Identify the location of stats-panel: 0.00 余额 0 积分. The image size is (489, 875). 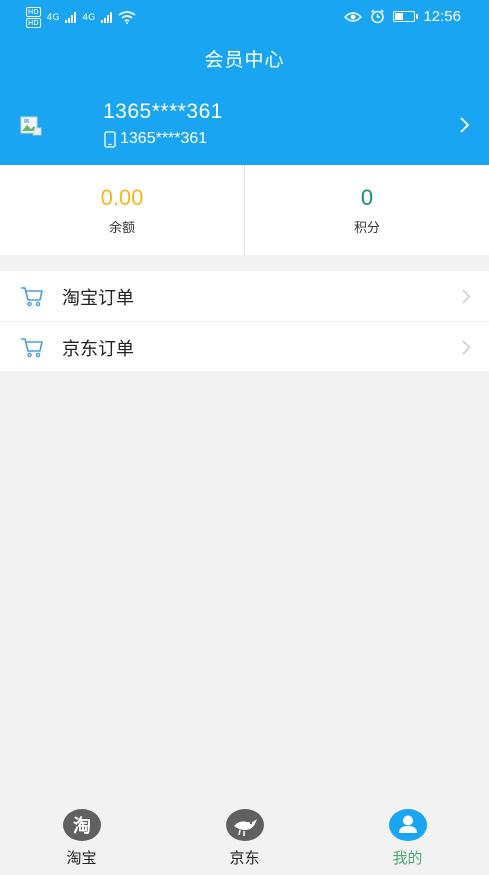
(244, 210).